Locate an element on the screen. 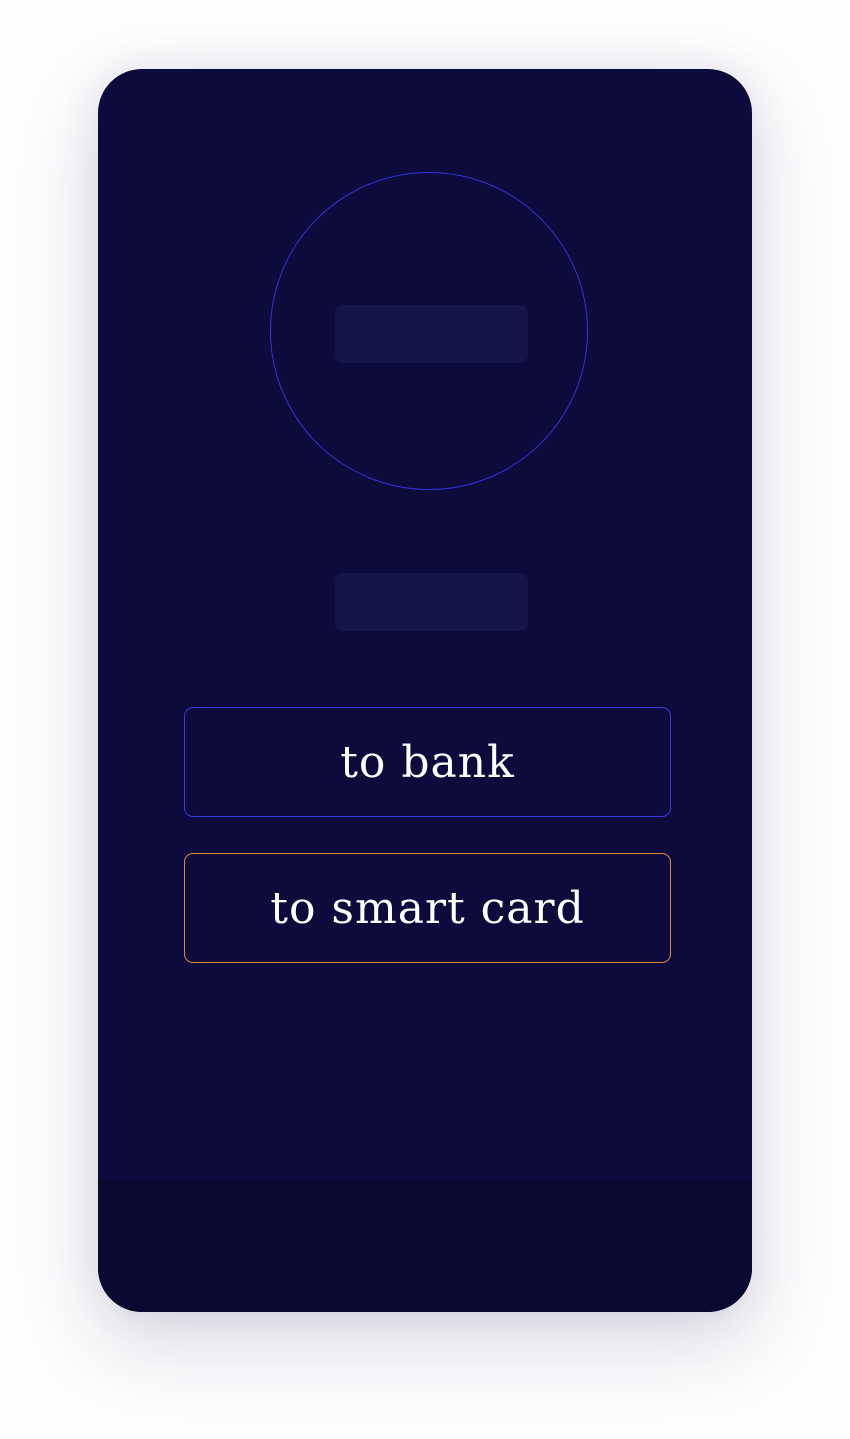 Image resolution: width=850 pixels, height=1439 pixels. to-smart-card-button: to smart card is located at coordinates (427, 908).